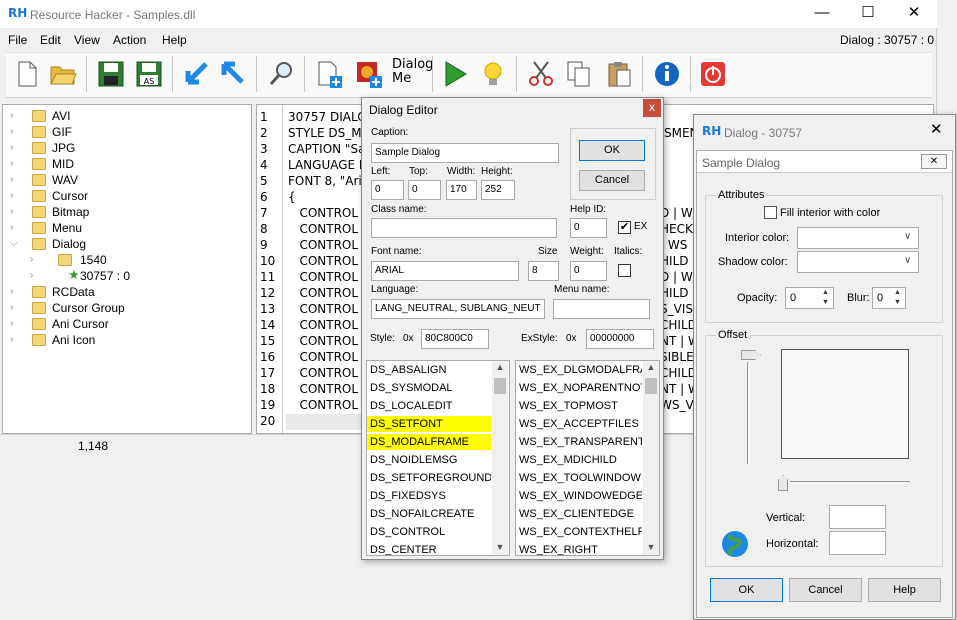 Image resolution: width=957 pixels, height=620 pixels. I want to click on exstyle-list-item: WS_EX_RIGHT, so click(579, 550).